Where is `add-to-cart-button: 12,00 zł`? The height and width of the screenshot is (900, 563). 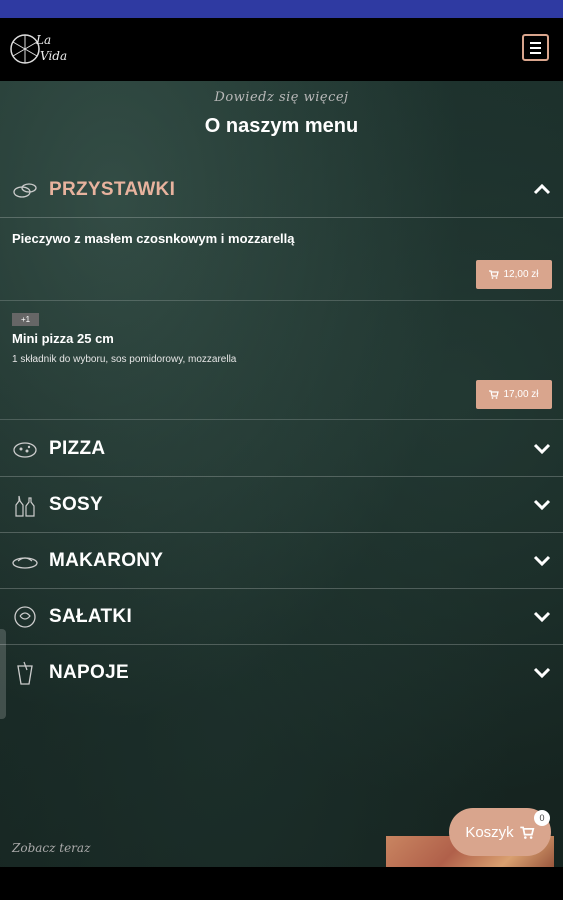
add-to-cart-button: 12,00 zł is located at coordinates (514, 274).